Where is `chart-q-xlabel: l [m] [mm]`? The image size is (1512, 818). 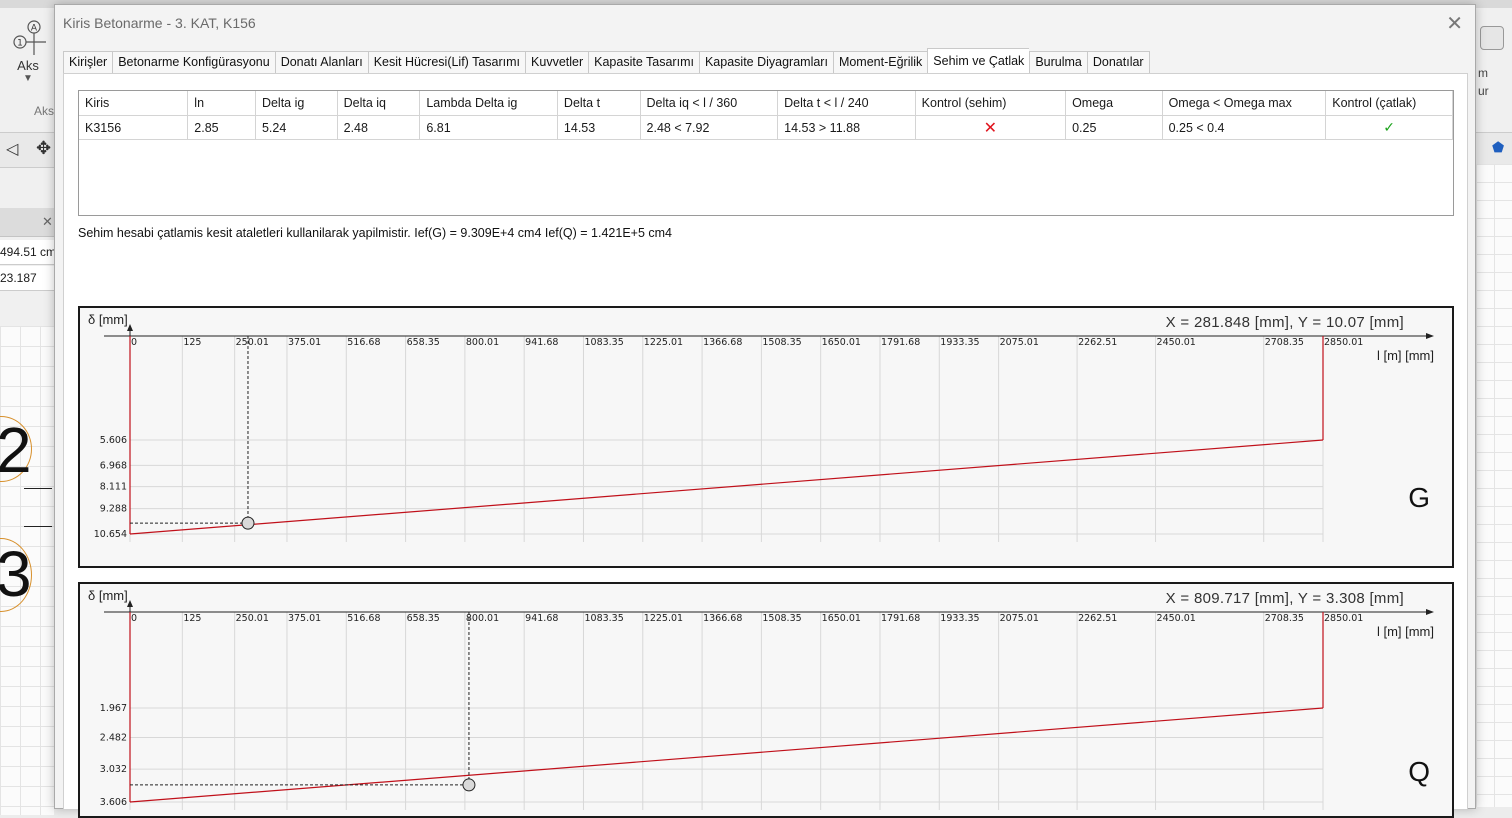 chart-q-xlabel: l [m] [mm] is located at coordinates (1405, 631).